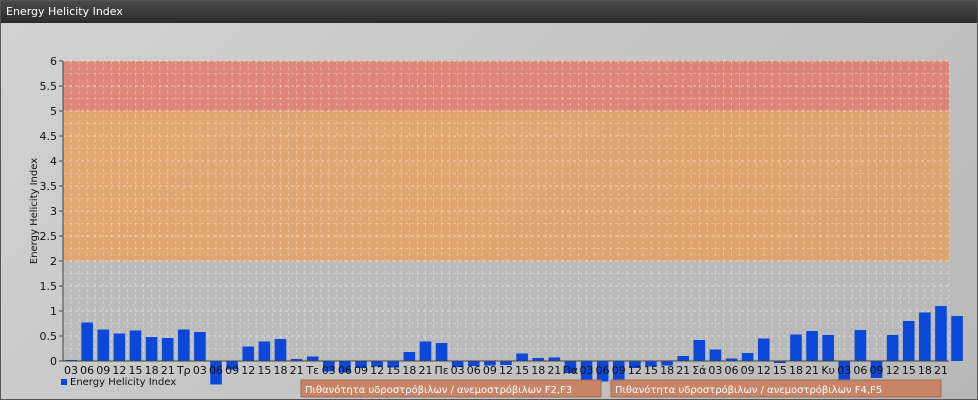  What do you see at coordinates (53, 111) in the screenshot?
I see `y-tick-label: 5` at bounding box center [53, 111].